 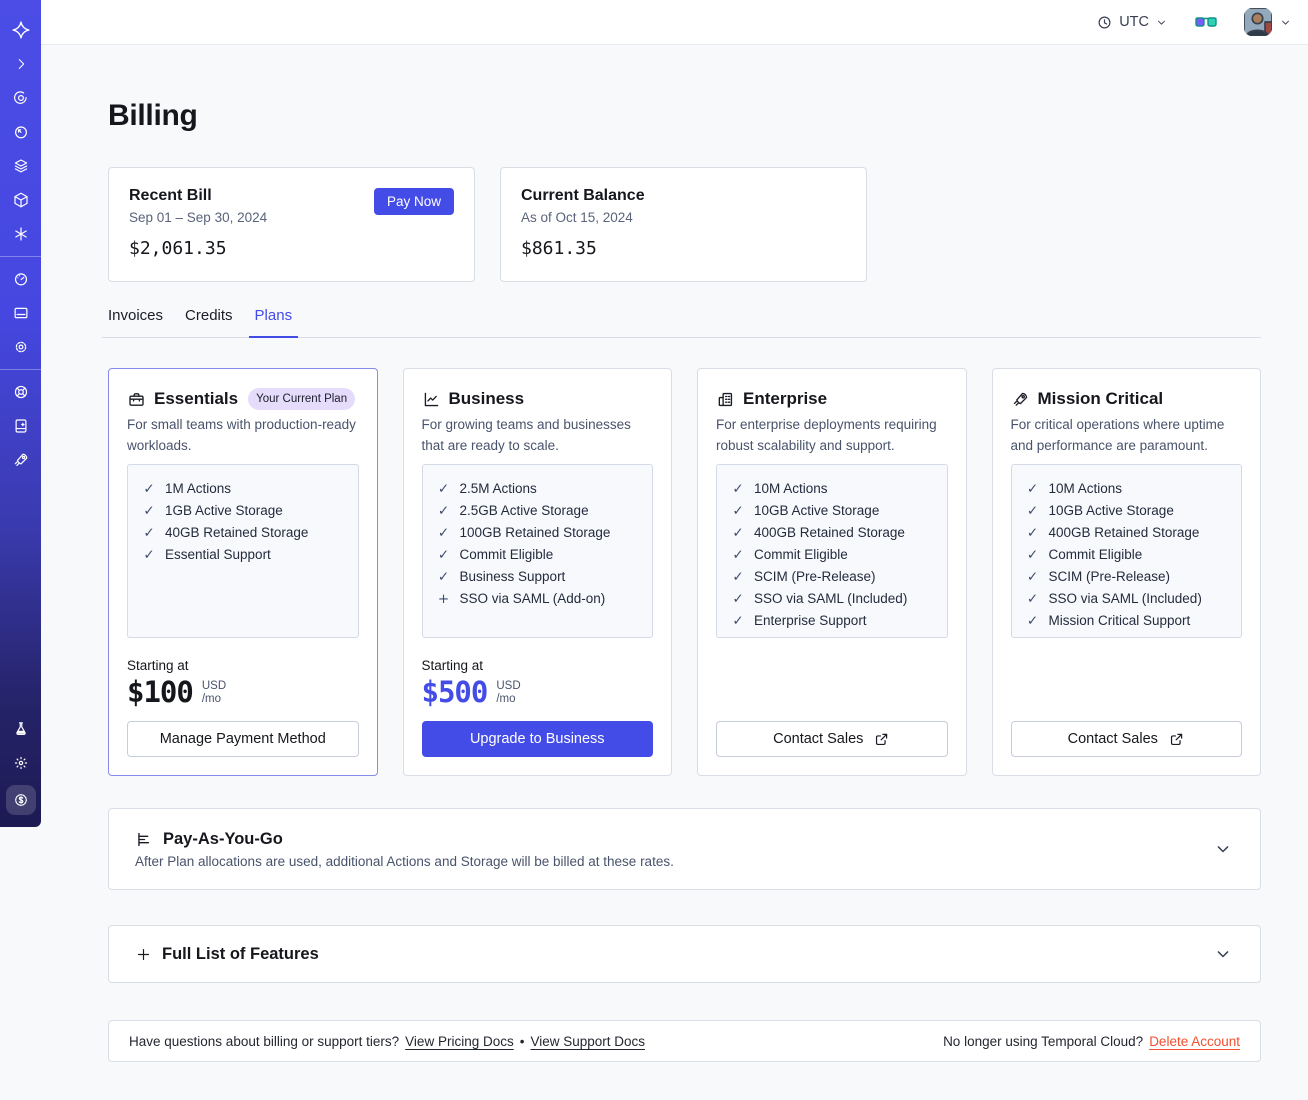 What do you see at coordinates (196, 398) in the screenshot?
I see `plan-name: Essentials` at bounding box center [196, 398].